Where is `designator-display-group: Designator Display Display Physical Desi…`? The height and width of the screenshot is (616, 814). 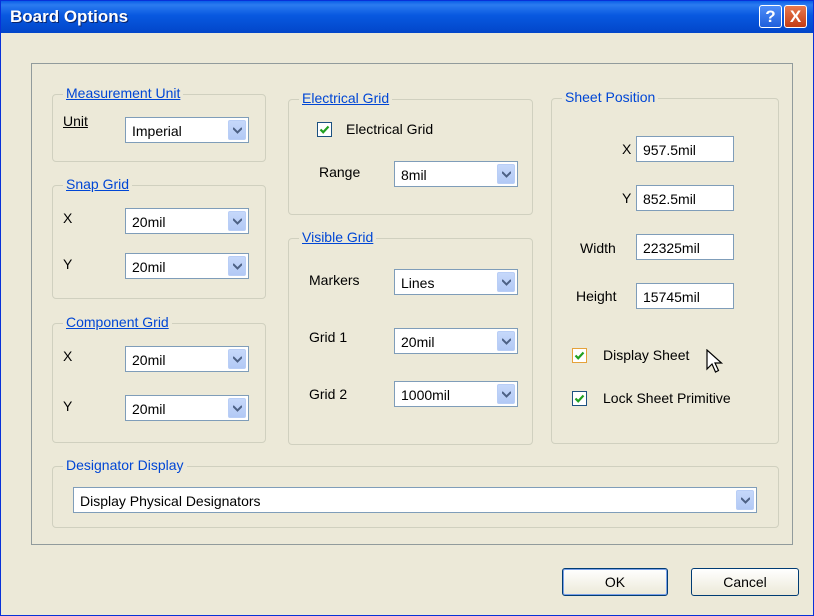
designator-display-group: Designator Display Display Physical Desi… is located at coordinates (415, 492).